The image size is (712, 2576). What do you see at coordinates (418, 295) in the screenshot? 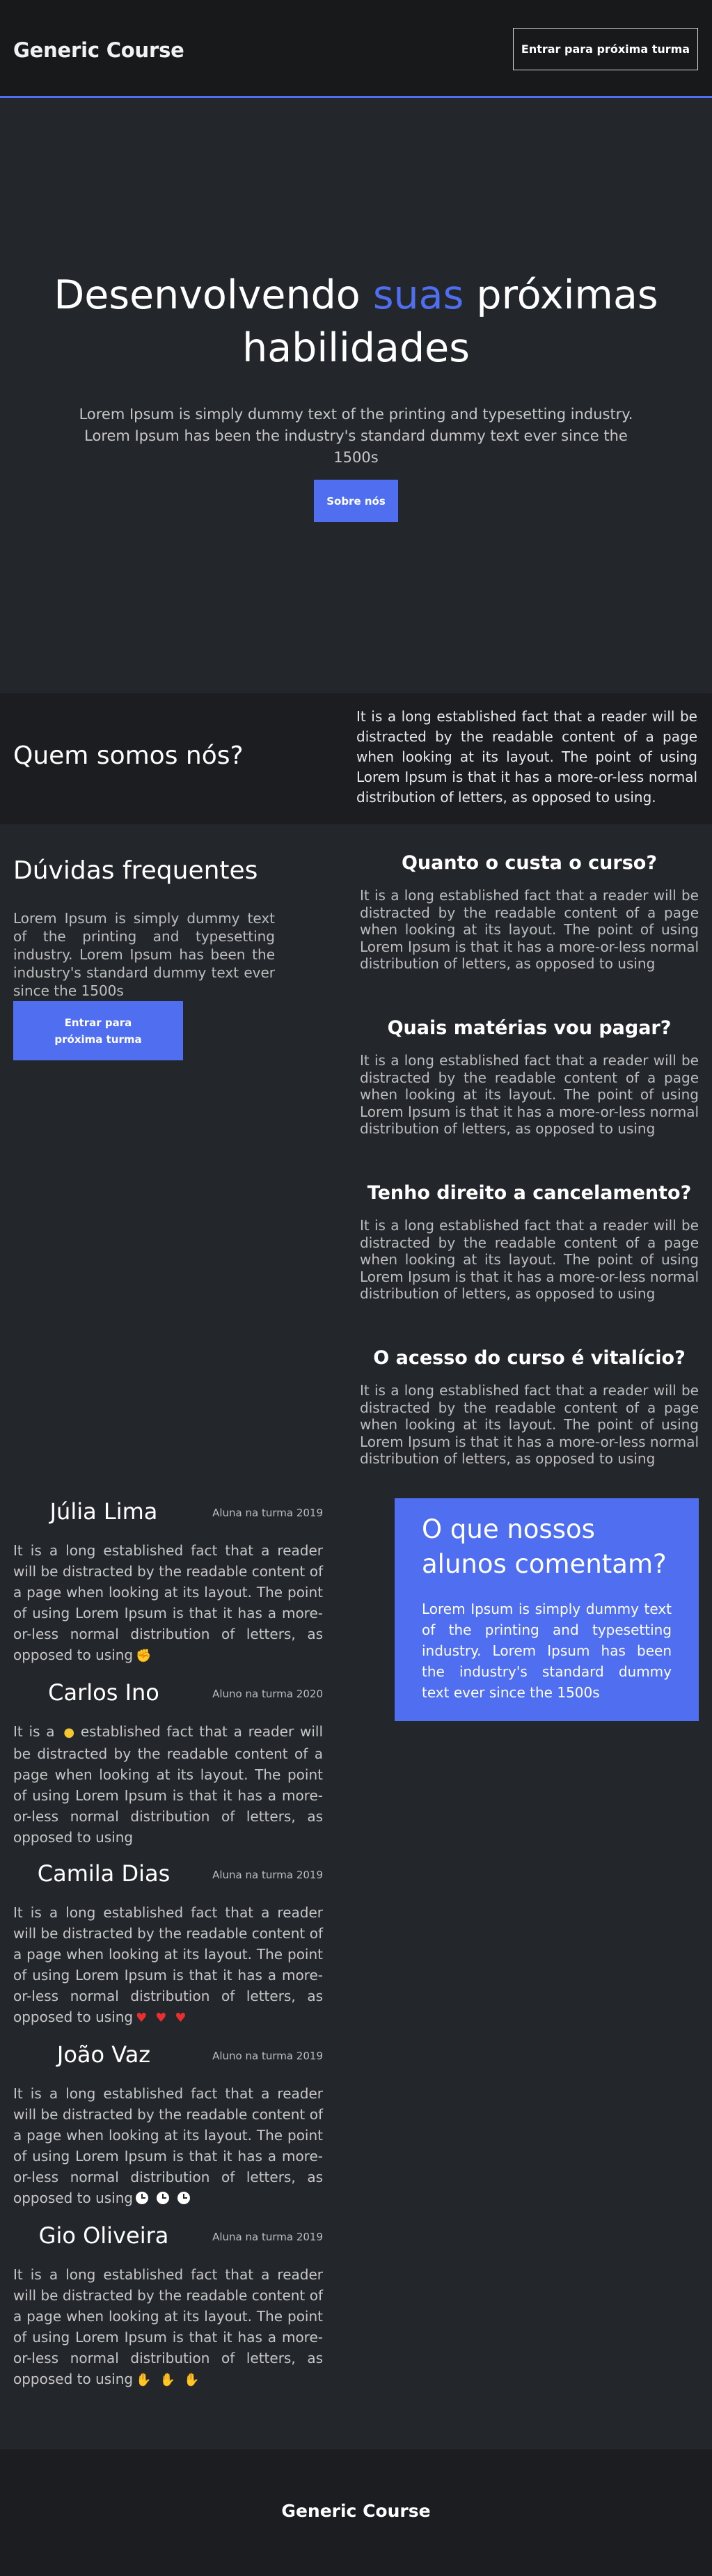
I see `hero-title-accent: suas` at bounding box center [418, 295].